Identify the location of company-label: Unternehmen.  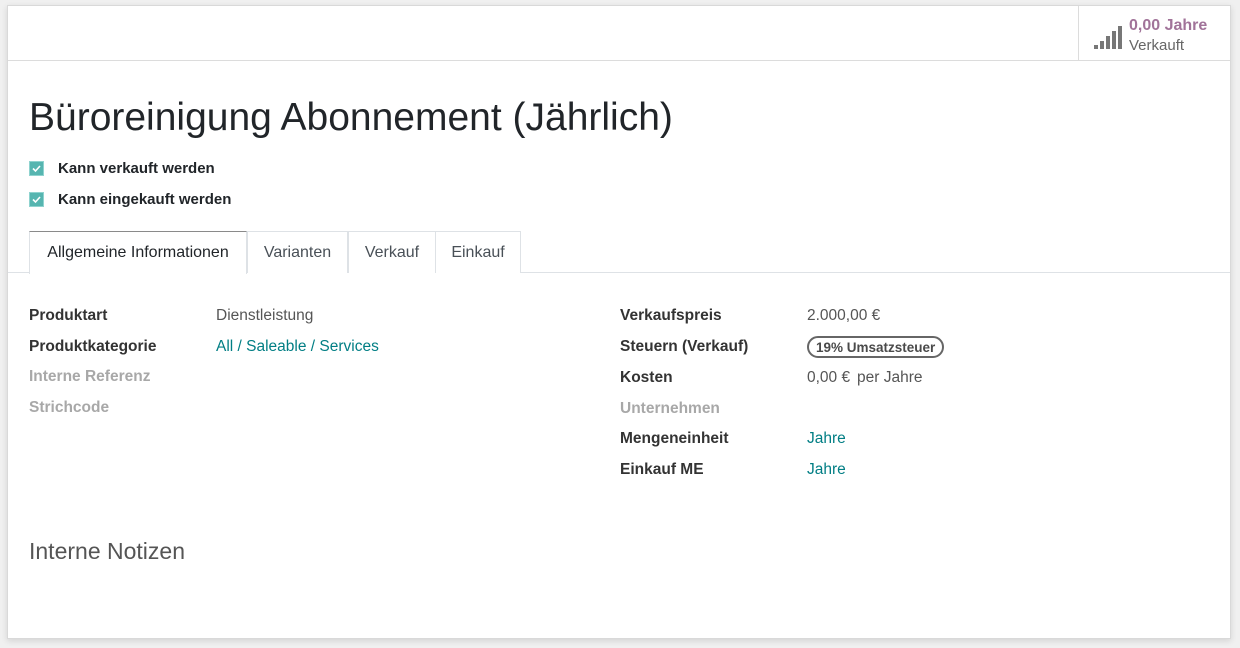
(670, 408).